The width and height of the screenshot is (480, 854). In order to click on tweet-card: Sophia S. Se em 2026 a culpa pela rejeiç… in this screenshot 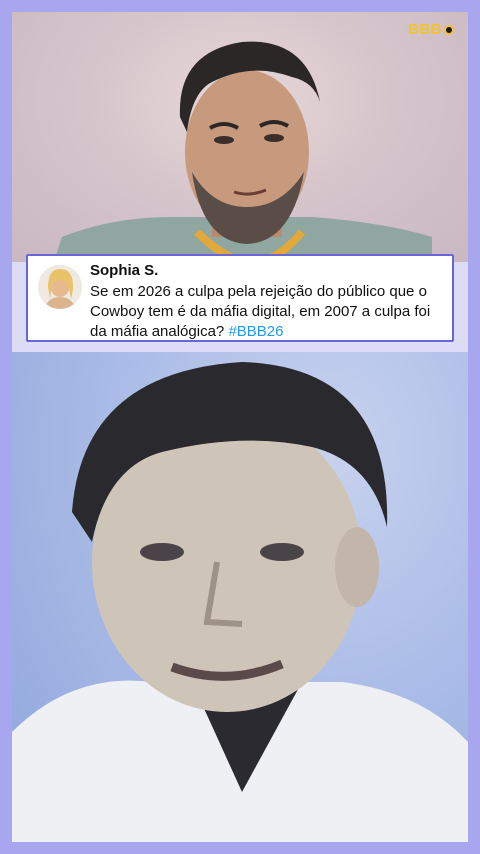, I will do `click(240, 298)`.